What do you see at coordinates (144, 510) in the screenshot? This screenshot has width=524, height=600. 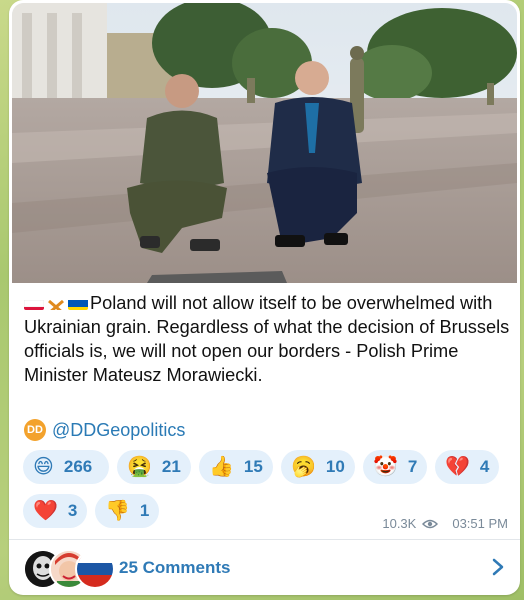 I see `reaction-count: 1` at bounding box center [144, 510].